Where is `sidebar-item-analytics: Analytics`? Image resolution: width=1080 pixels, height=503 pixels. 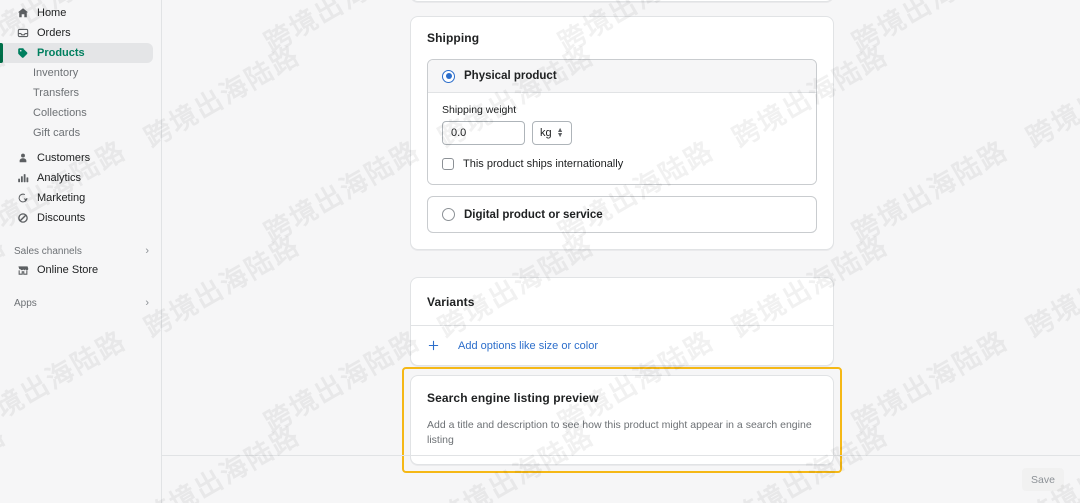
sidebar-item-analytics: Analytics is located at coordinates (76, 178).